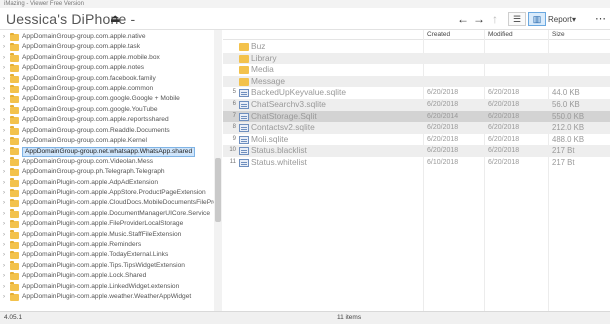 Image resolution: width=610 pixels, height=324 pixels. I want to click on tree-item: › AppDomainGroup-group.com.apple.notes, so click(107, 68).